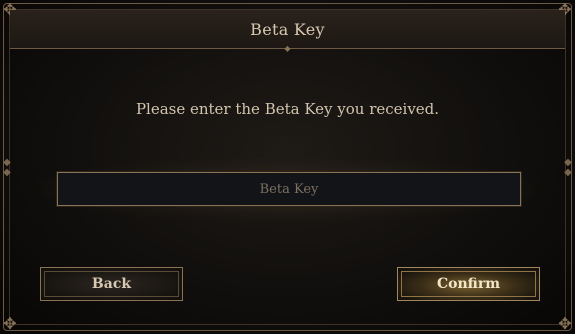 Image resolution: width=575 pixels, height=334 pixels. I want to click on beta-key-input, so click(289, 189).